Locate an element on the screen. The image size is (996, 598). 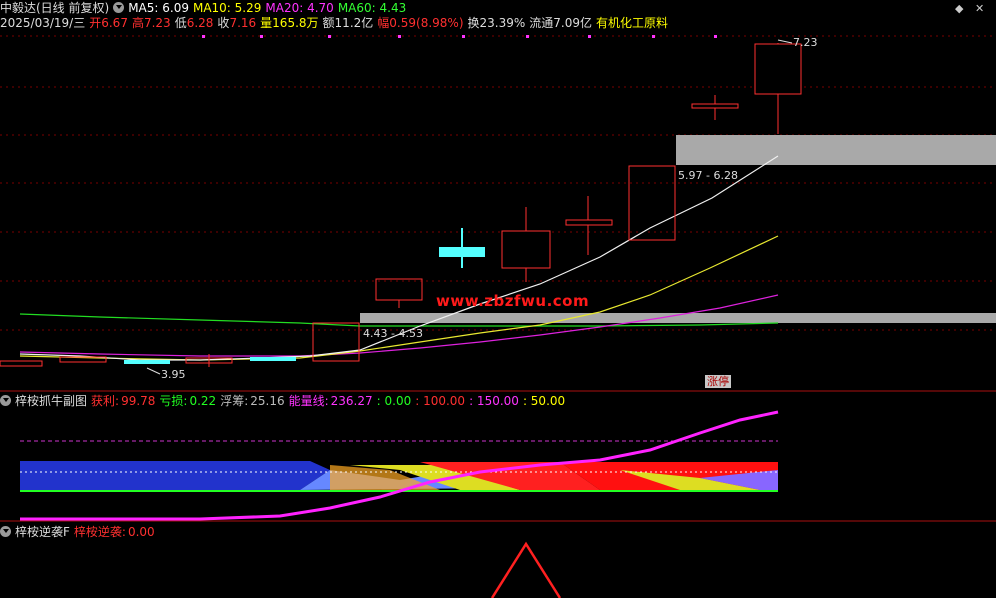
upper-zone-label: 5.97 - 6.28 is located at coordinates (708, 175).